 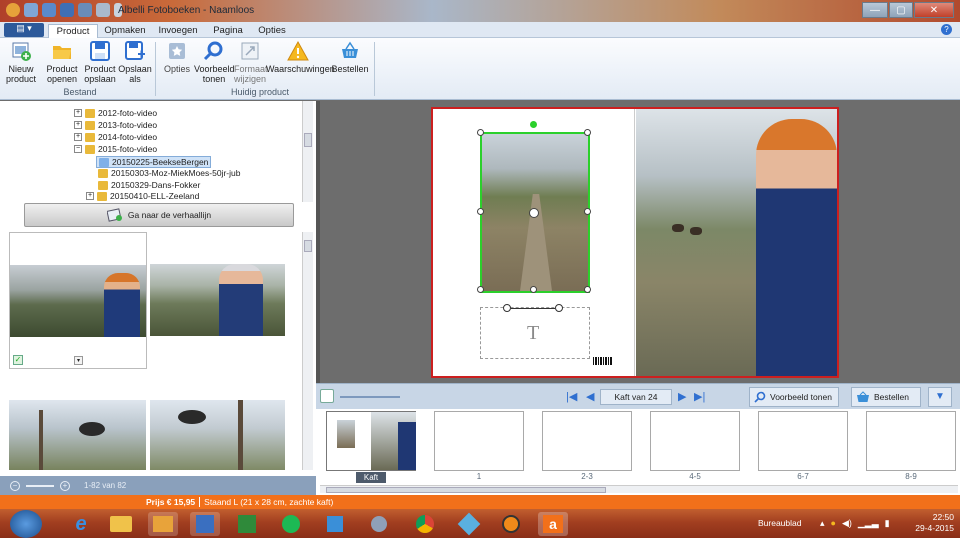 What do you see at coordinates (26, 524) in the screenshot?
I see `start-button` at bounding box center [26, 524].